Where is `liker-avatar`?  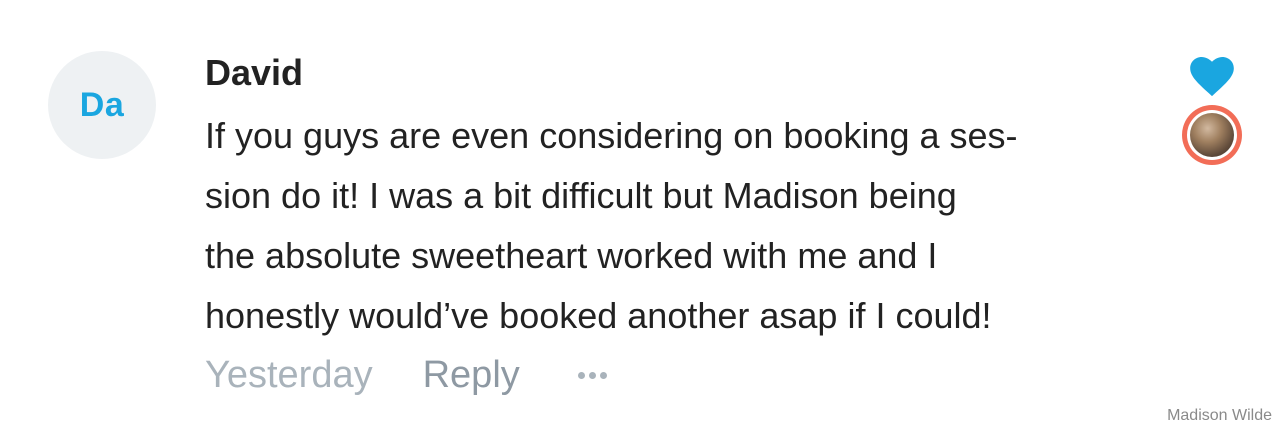
liker-avatar is located at coordinates (1212, 135).